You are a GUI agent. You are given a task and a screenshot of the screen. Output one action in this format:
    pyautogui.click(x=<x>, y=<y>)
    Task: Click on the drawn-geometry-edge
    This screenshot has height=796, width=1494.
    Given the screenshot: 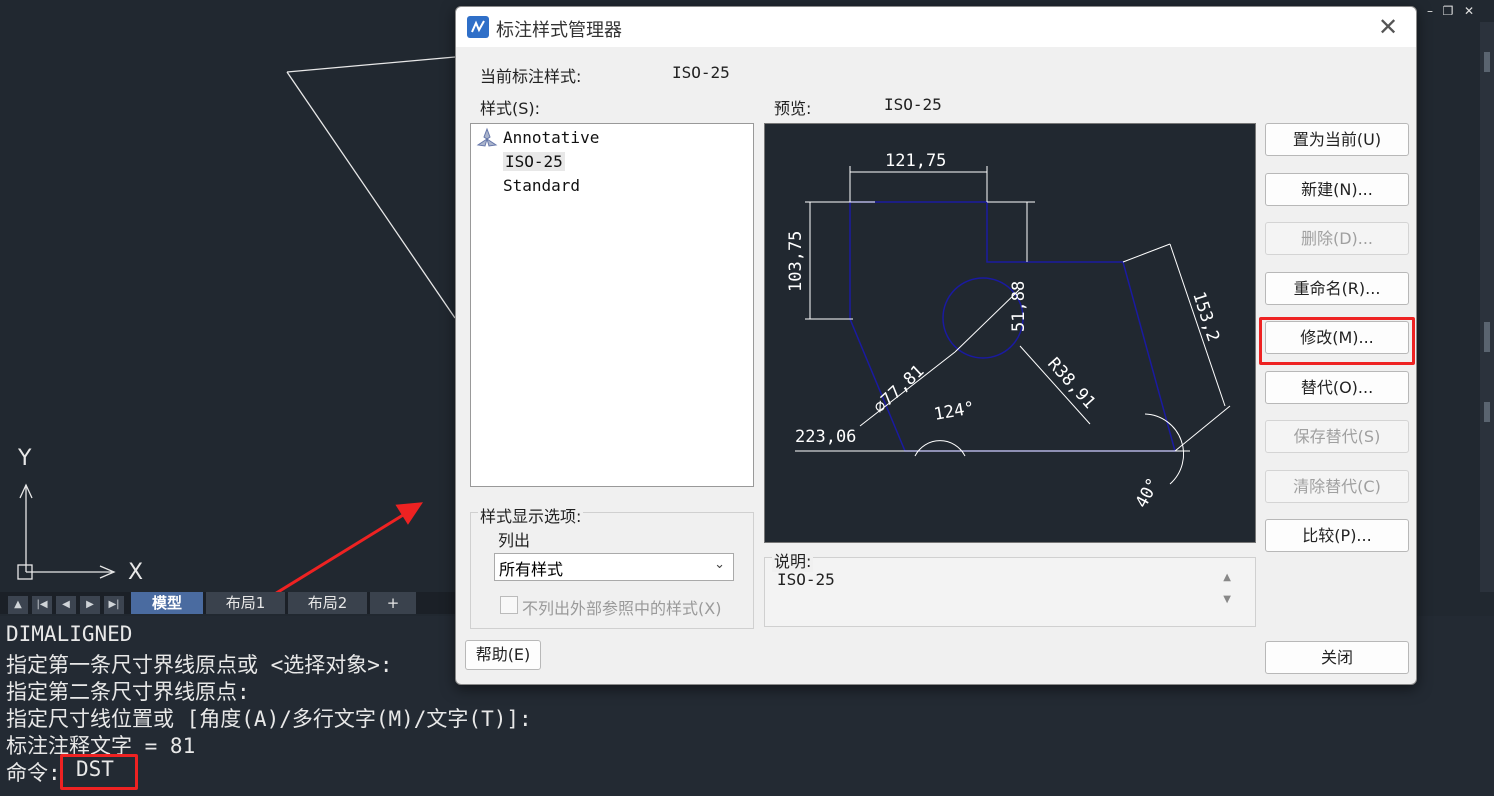 What is the action you would take?
    pyautogui.click(x=371, y=195)
    